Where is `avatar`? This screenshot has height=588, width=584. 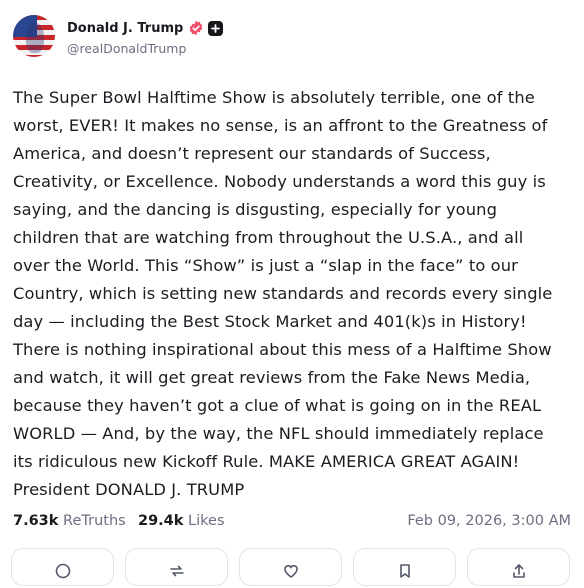 avatar is located at coordinates (34, 36).